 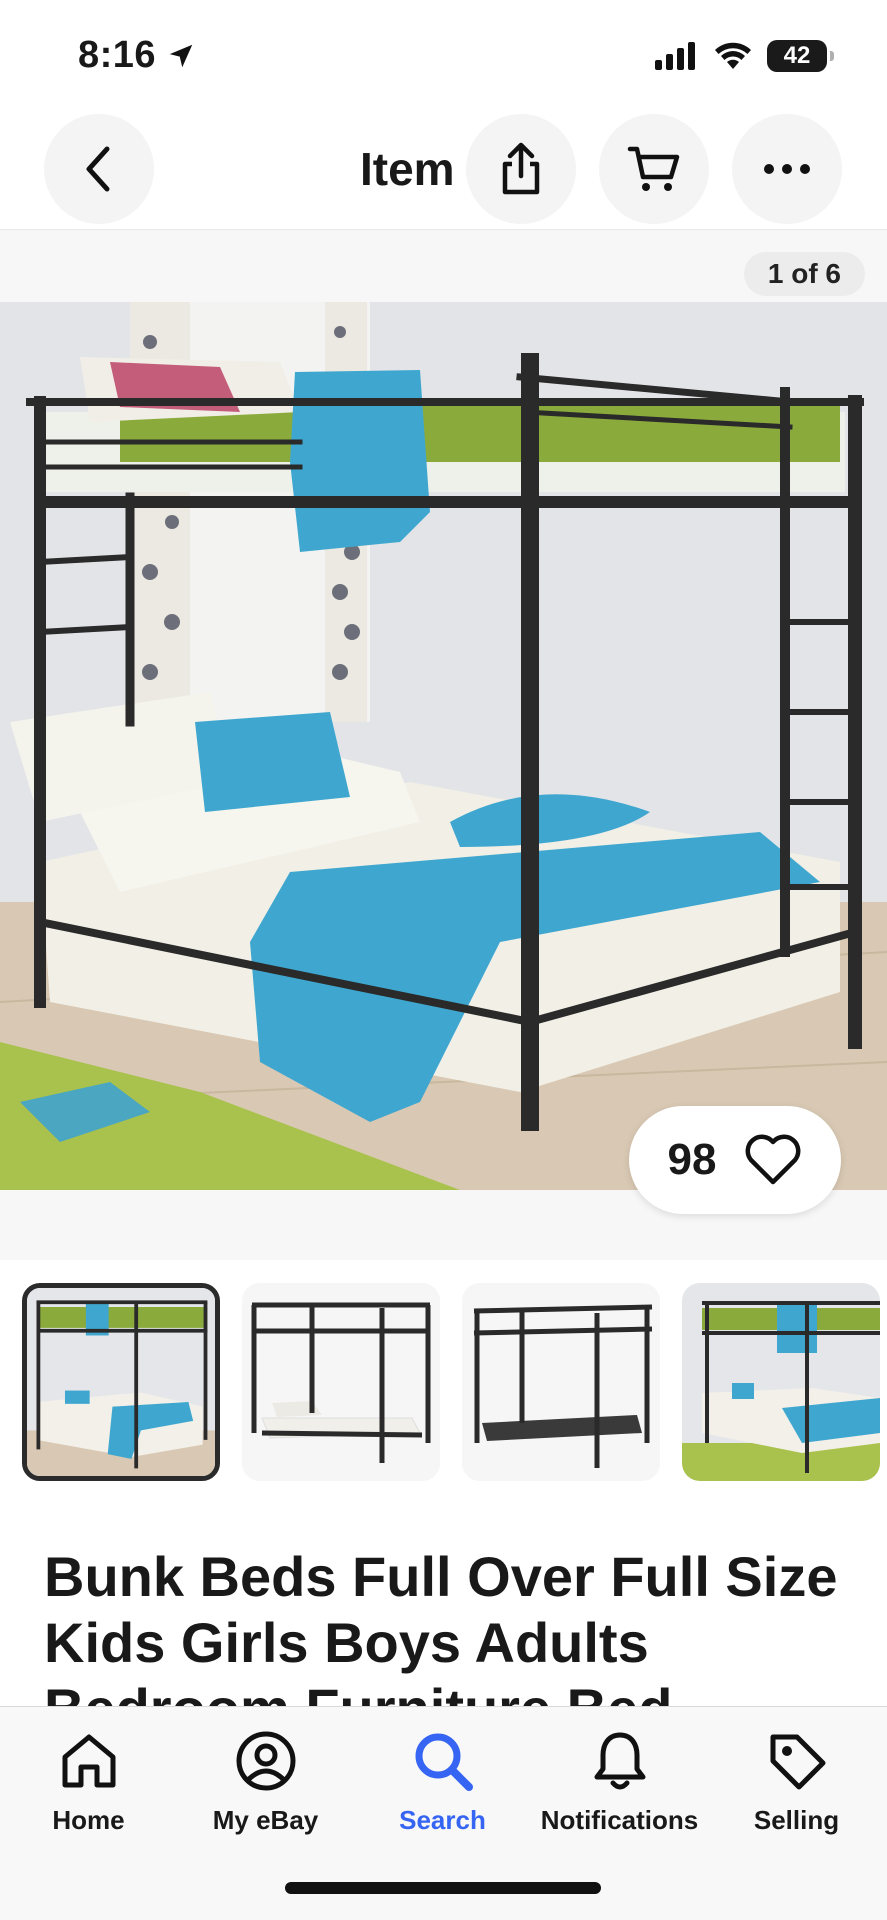 I want to click on thumbnail-strip, so click(x=454, y=1383).